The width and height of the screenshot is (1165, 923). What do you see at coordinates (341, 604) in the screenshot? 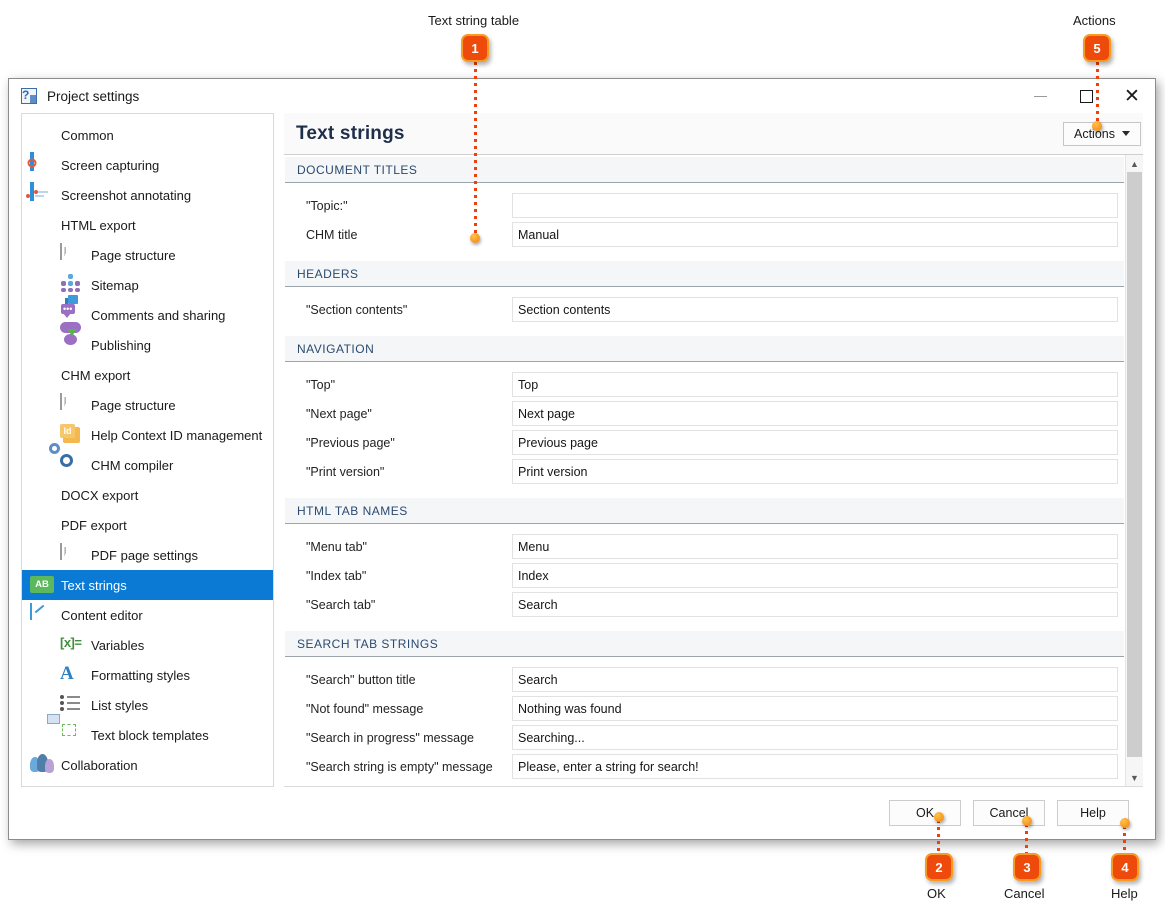
I see `form-row-label: "Search tab"` at bounding box center [341, 604].